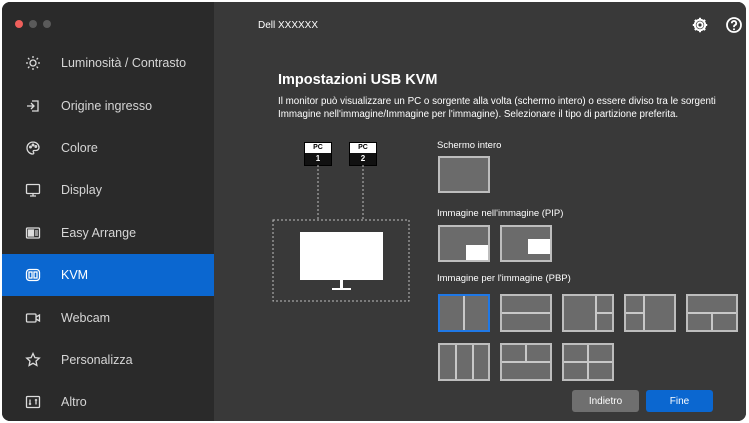  I want to click on pbp-section-label: Immagine per l'immagine (PBP), so click(504, 278).